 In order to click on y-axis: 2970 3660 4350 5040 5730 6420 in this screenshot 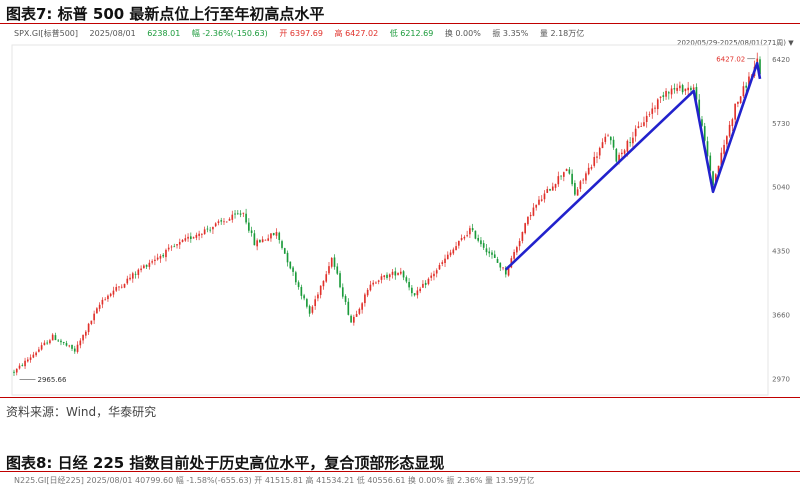, I will do `click(781, 219)`.